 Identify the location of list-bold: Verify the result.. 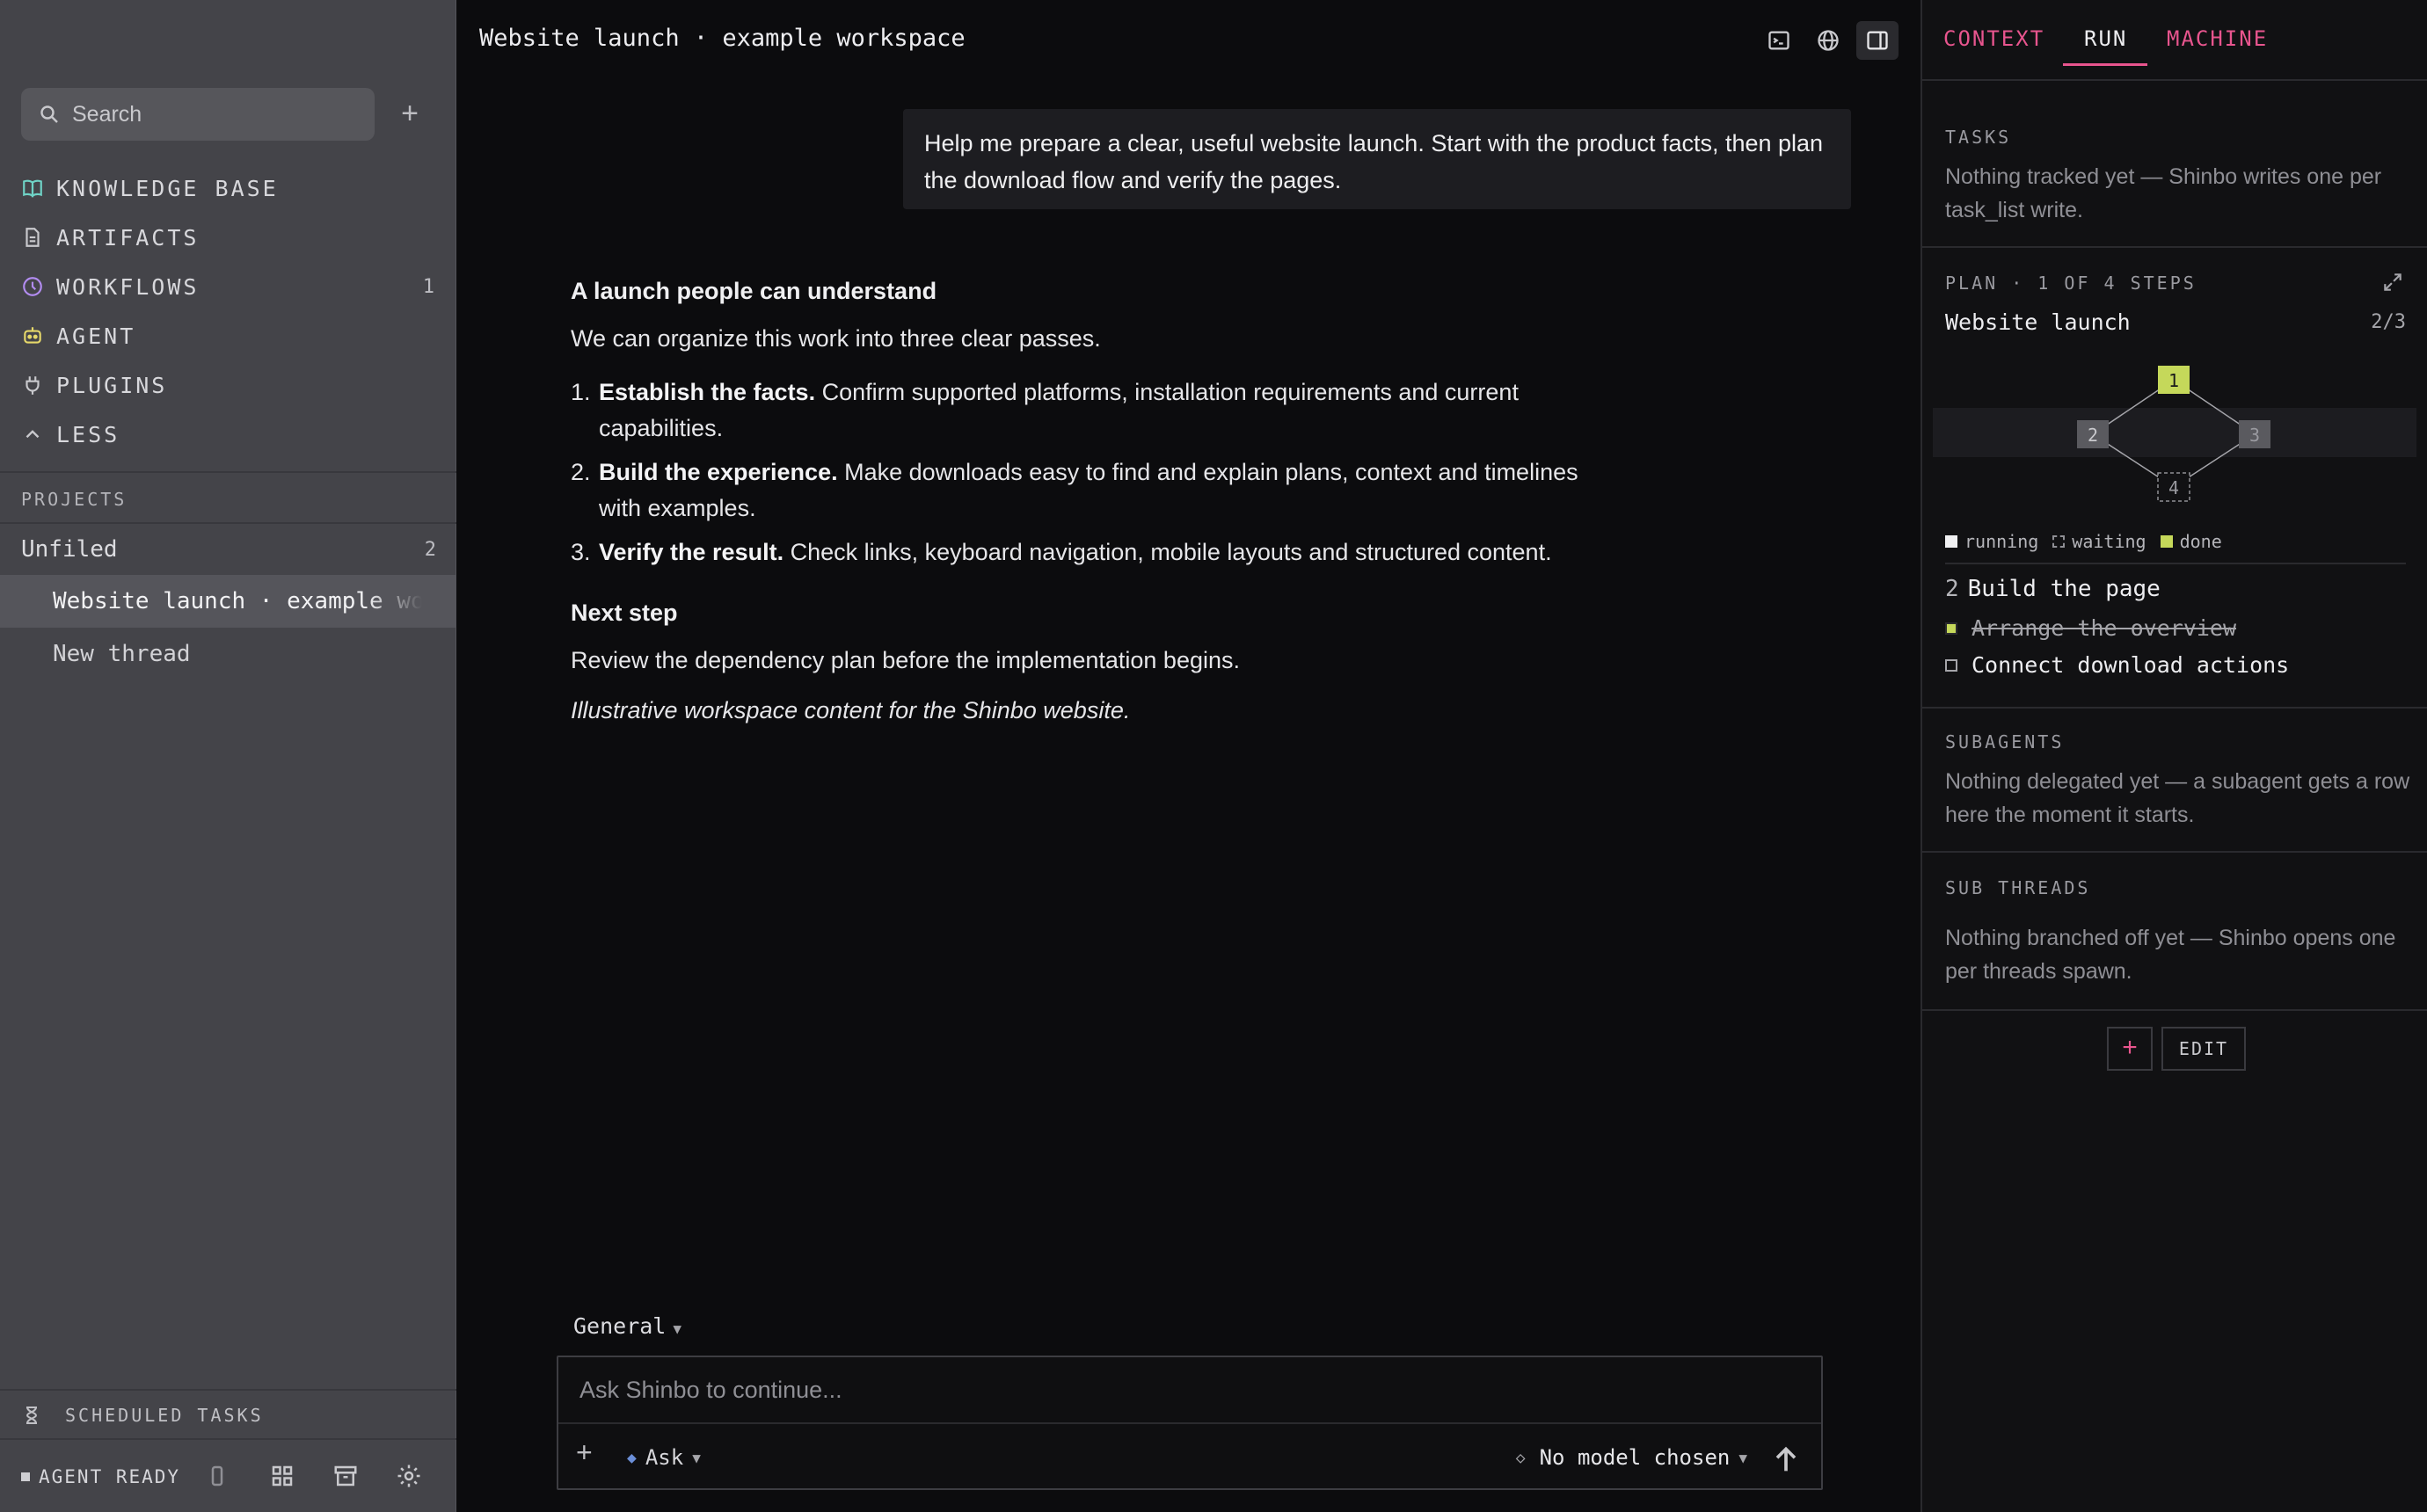
(691, 552).